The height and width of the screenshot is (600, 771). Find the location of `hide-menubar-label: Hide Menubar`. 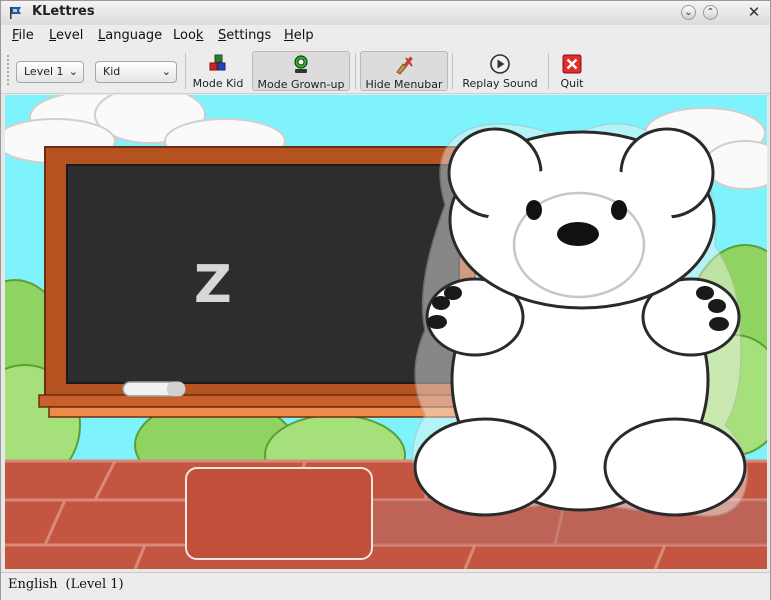

hide-menubar-label: Hide Menubar is located at coordinates (404, 84).